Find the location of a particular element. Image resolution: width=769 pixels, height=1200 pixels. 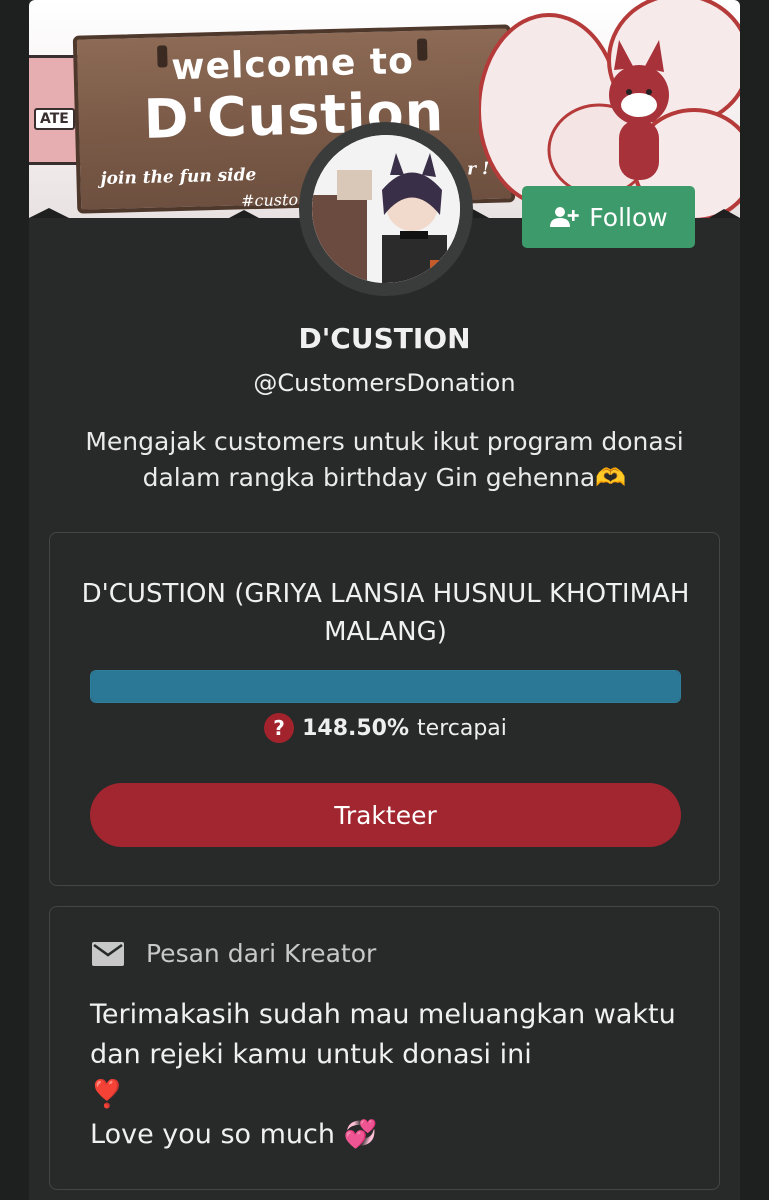

mail-icon is located at coordinates (108, 953).